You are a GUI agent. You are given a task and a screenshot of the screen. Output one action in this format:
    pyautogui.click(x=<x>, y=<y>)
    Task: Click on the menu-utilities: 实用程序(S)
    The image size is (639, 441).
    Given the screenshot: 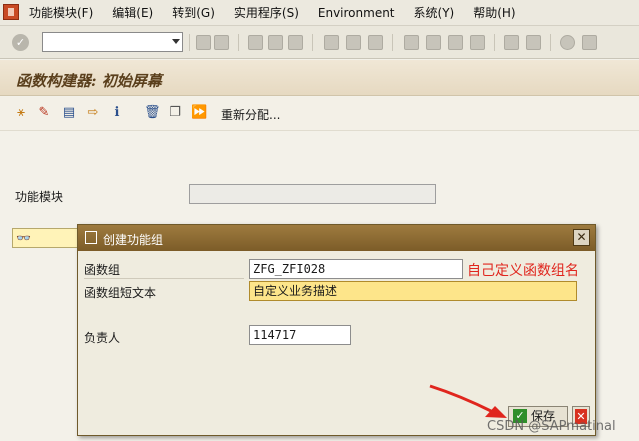 What is the action you would take?
    pyautogui.click(x=266, y=13)
    